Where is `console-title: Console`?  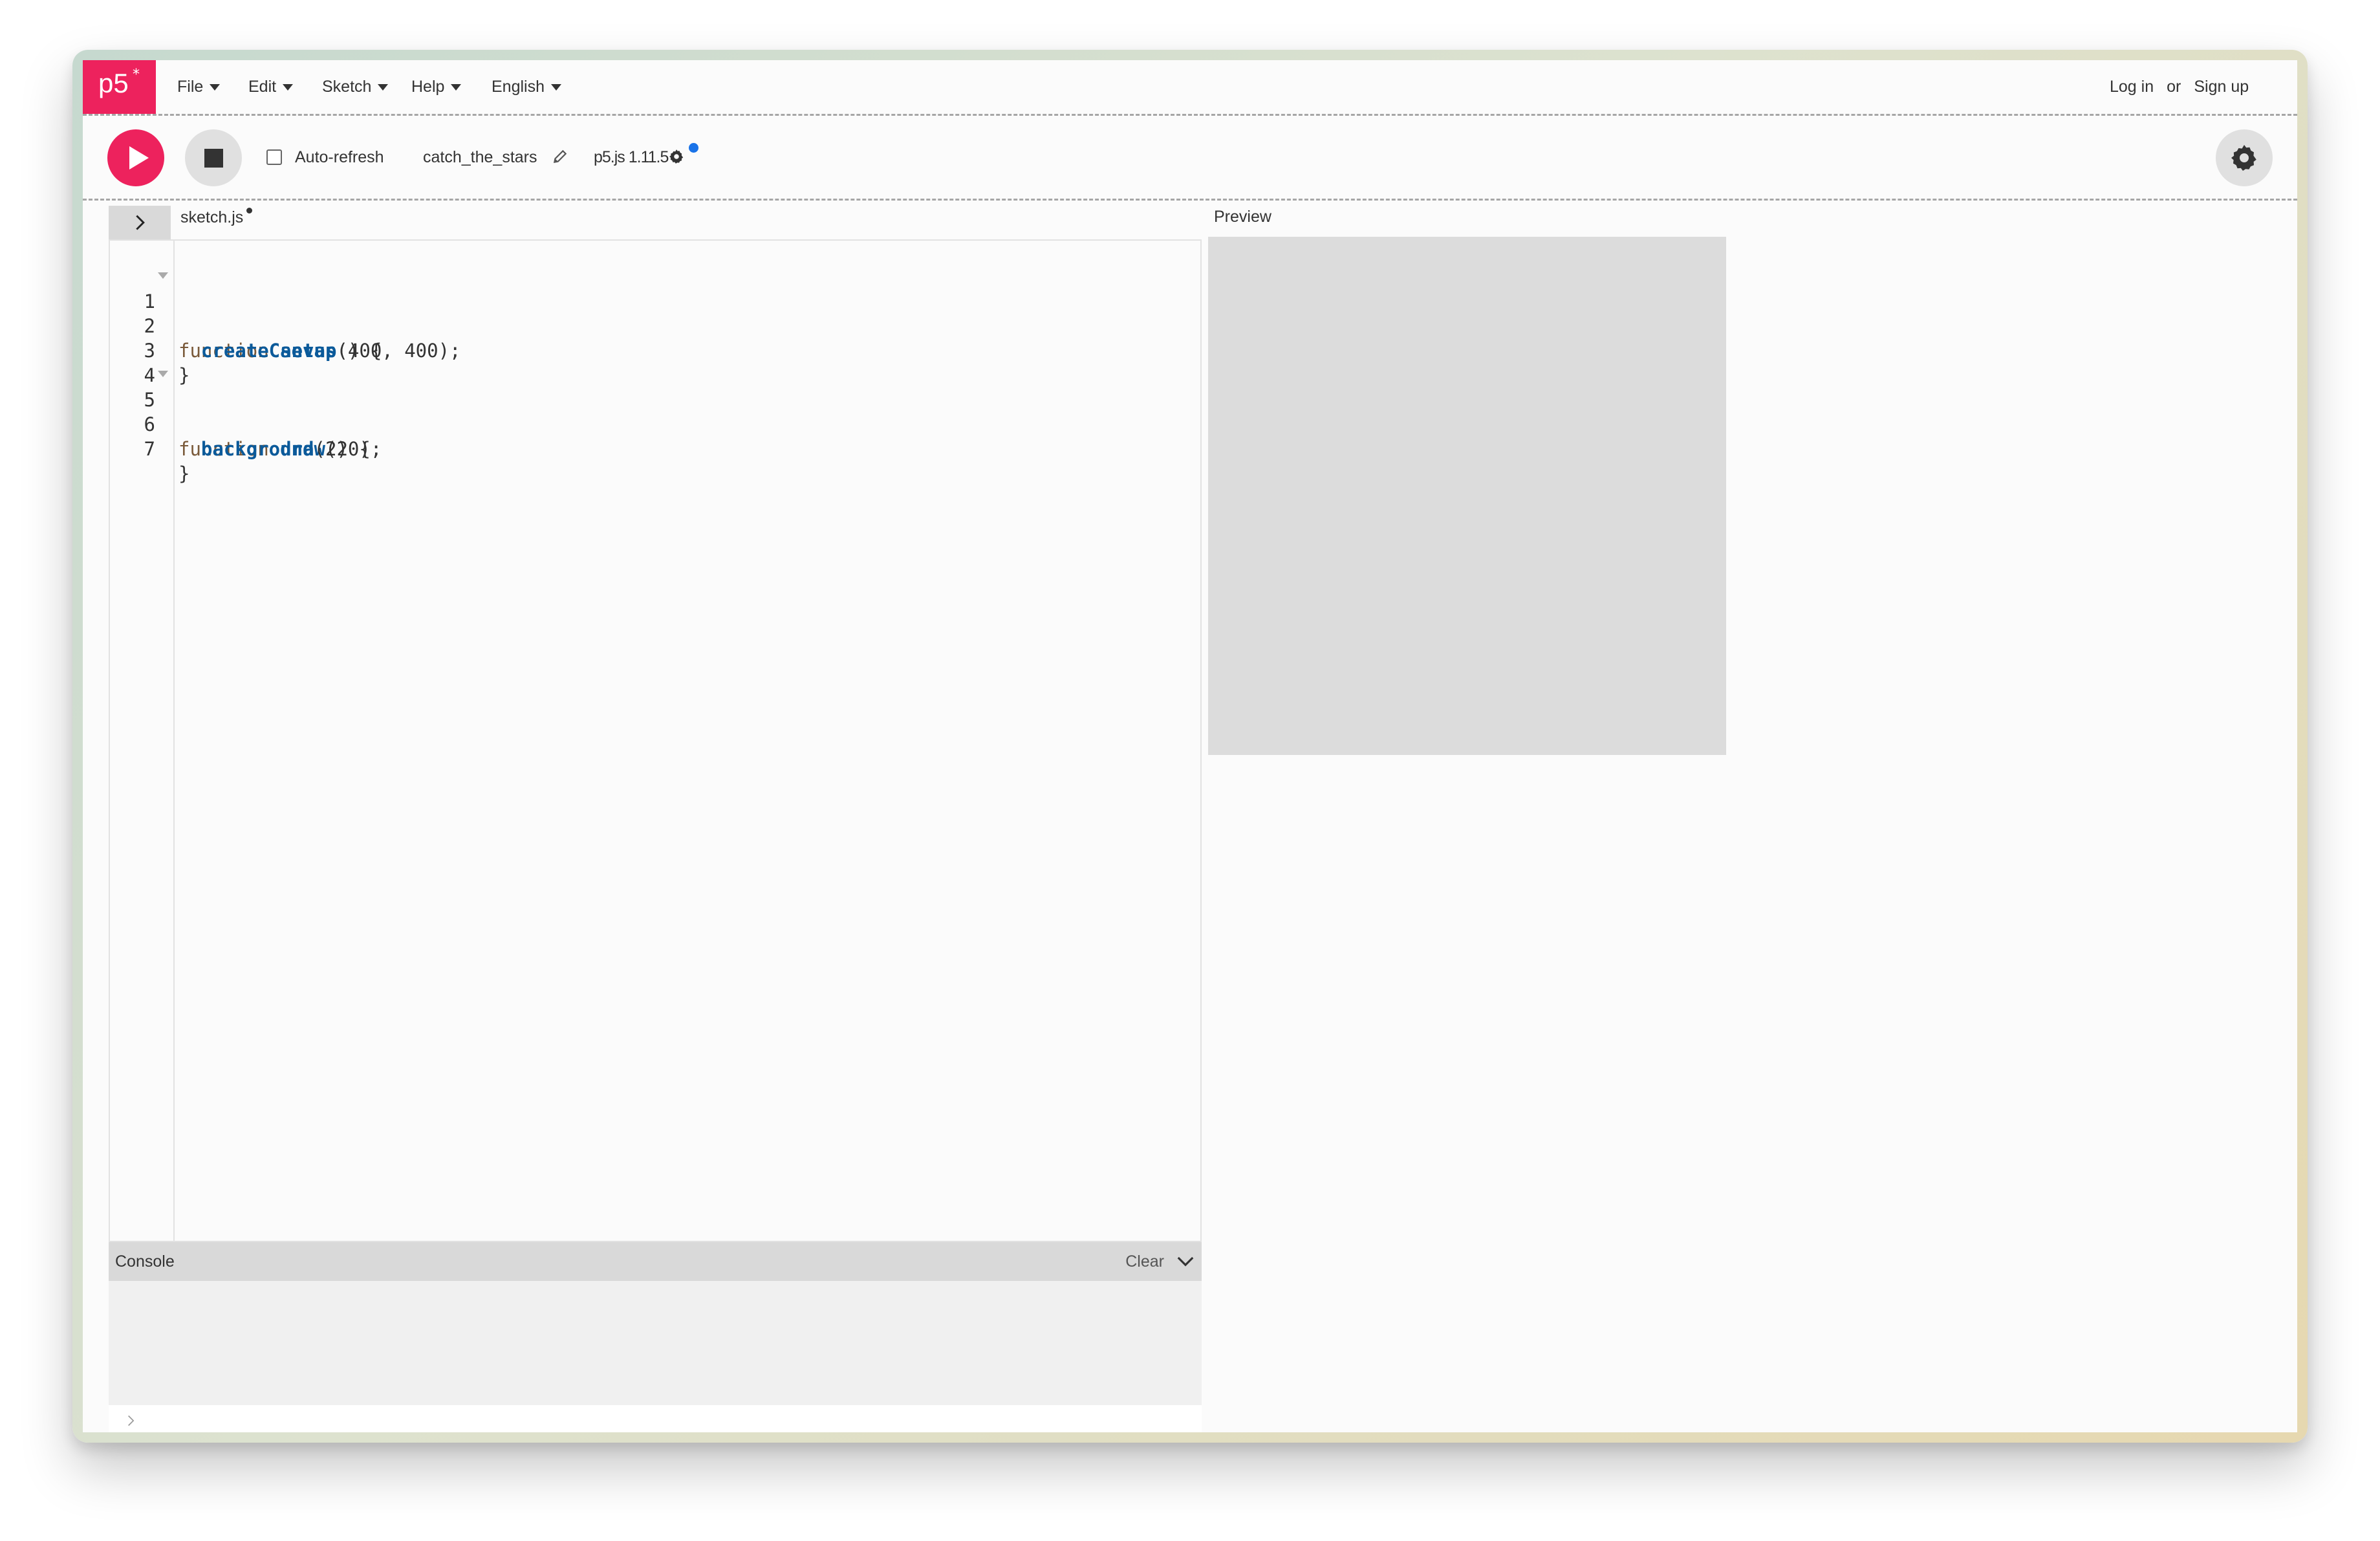
console-title: Console is located at coordinates (145, 1261).